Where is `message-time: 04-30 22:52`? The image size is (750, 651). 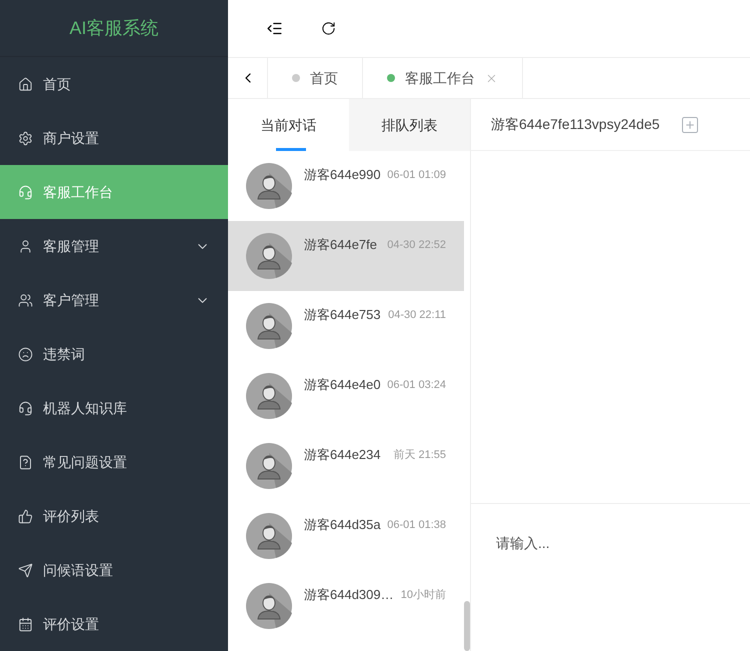
message-time: 04-30 22:52 is located at coordinates (416, 245).